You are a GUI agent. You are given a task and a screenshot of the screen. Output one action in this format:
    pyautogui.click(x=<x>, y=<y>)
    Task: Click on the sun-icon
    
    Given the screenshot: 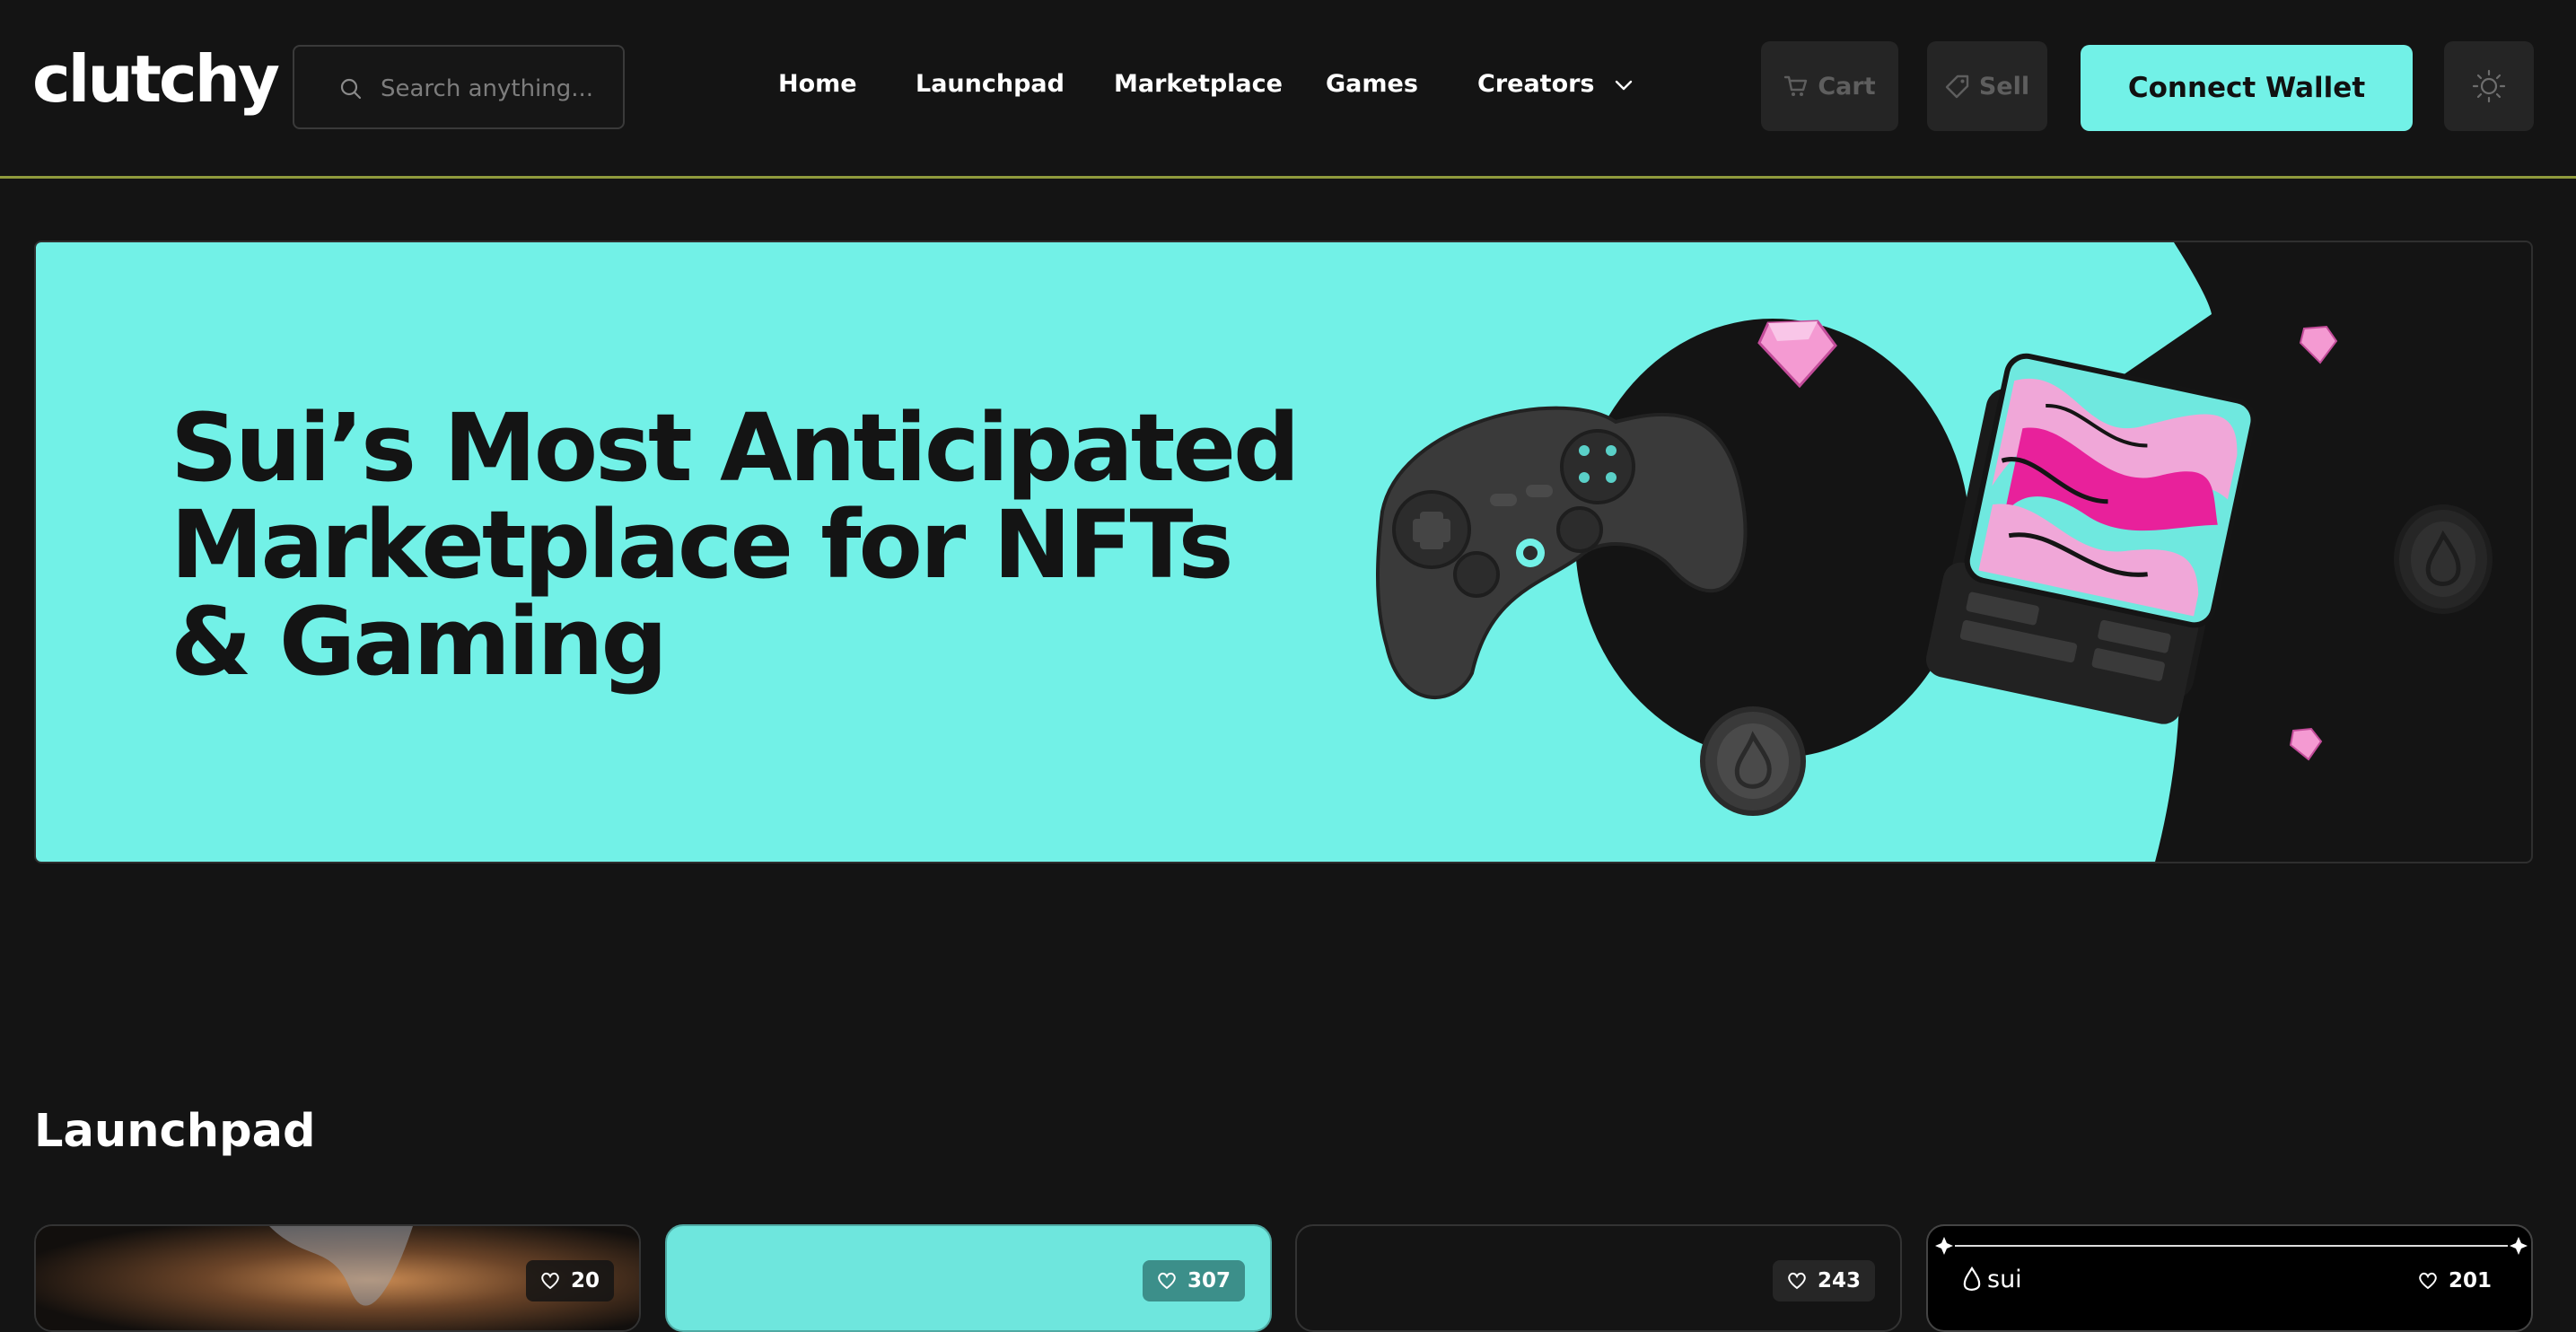 What is the action you would take?
    pyautogui.click(x=2489, y=86)
    